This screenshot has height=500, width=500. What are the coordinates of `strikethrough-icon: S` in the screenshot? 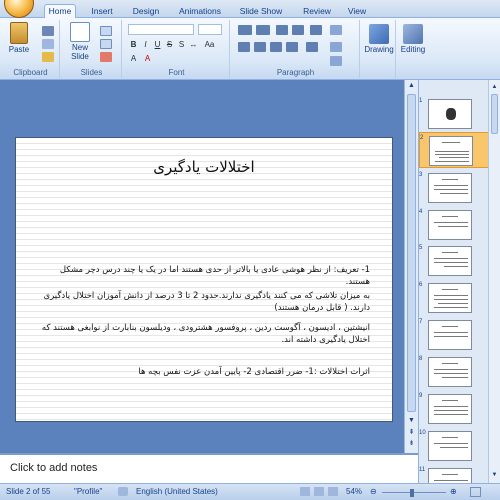 It's located at (169, 45).